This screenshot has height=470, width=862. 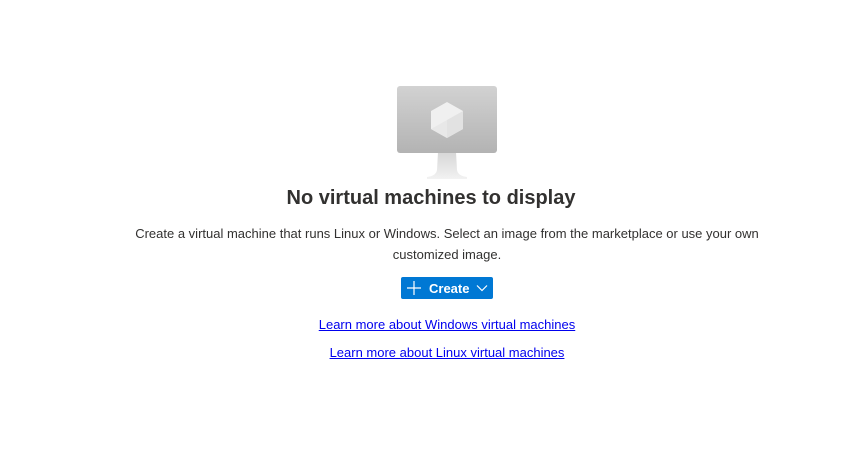 I want to click on create-button: Create, so click(x=447, y=288).